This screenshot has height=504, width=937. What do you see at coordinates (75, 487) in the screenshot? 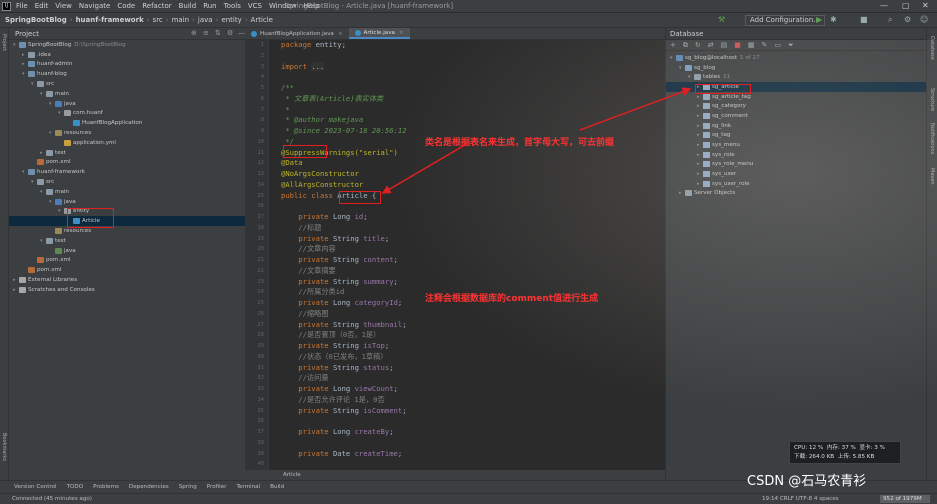
I see `tool-todo: TODO` at bounding box center [75, 487].